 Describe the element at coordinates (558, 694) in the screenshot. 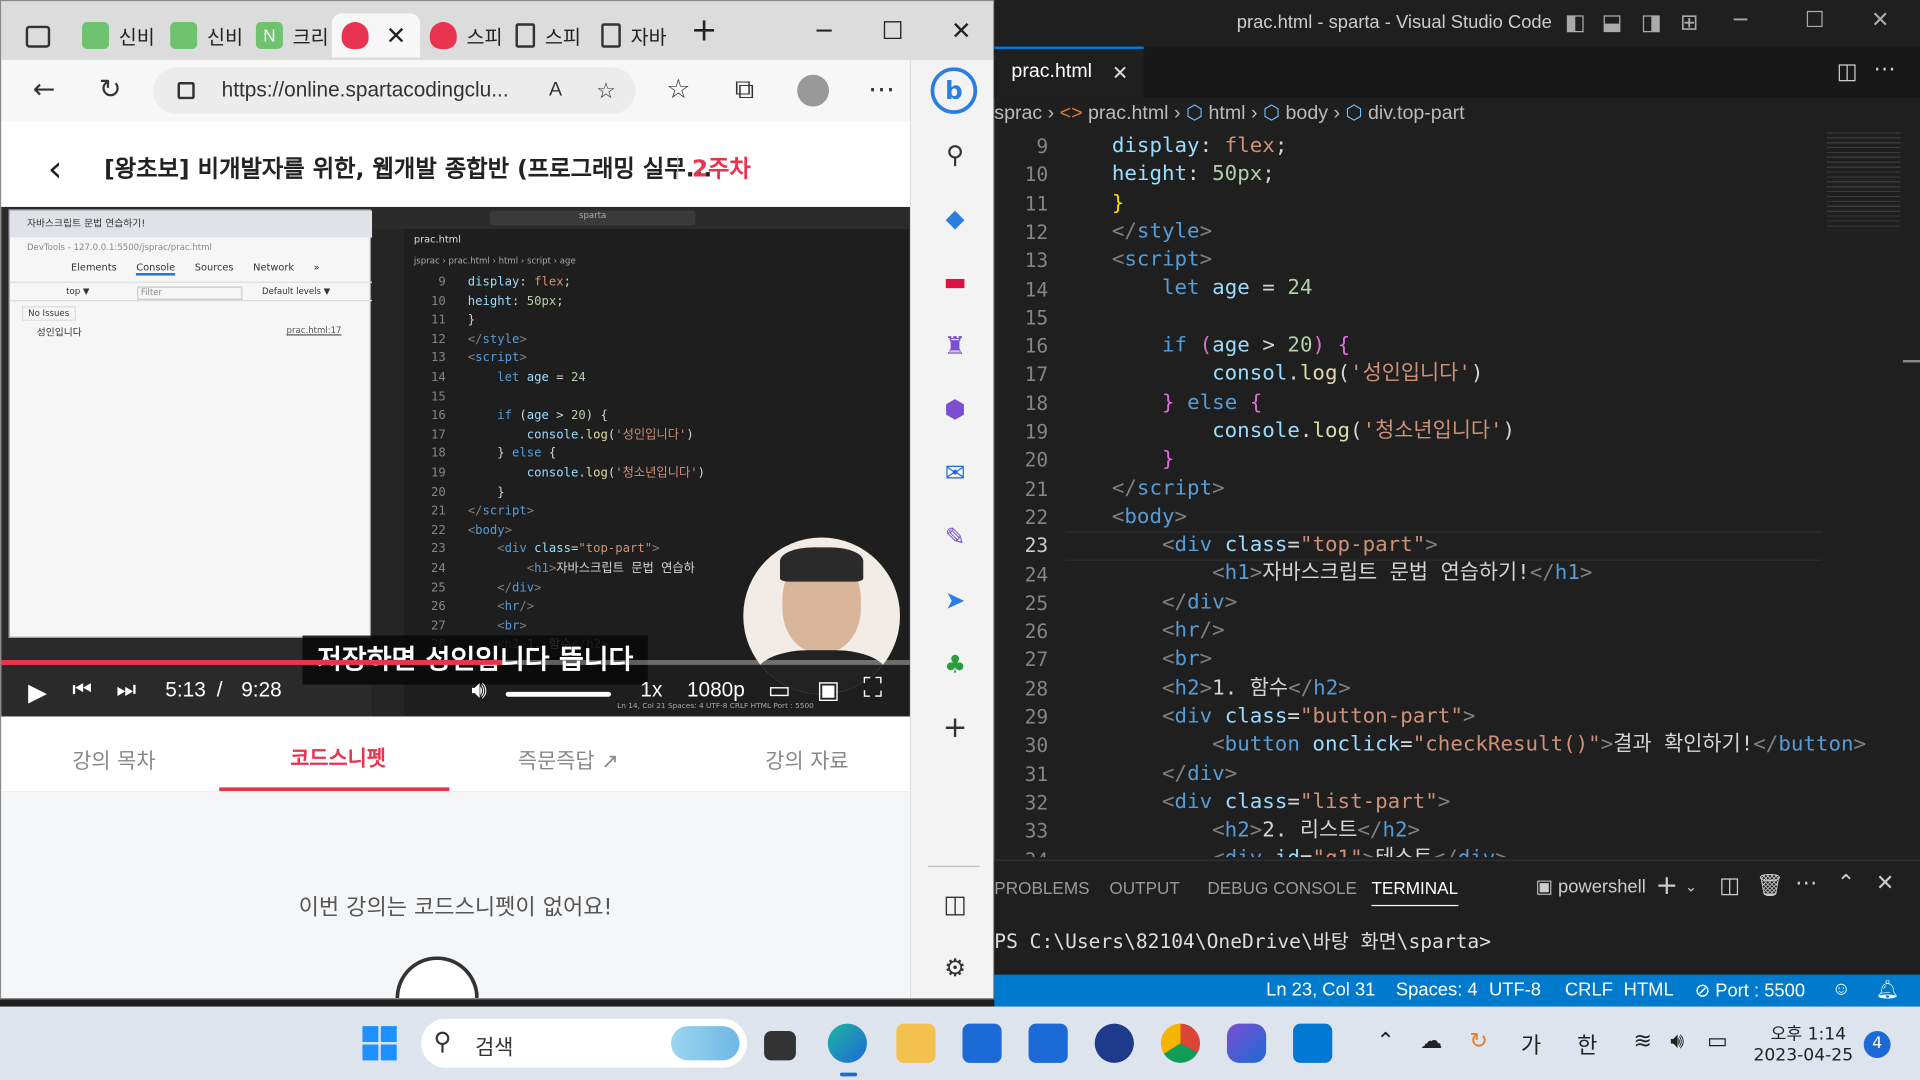

I see `volume-slider` at that location.